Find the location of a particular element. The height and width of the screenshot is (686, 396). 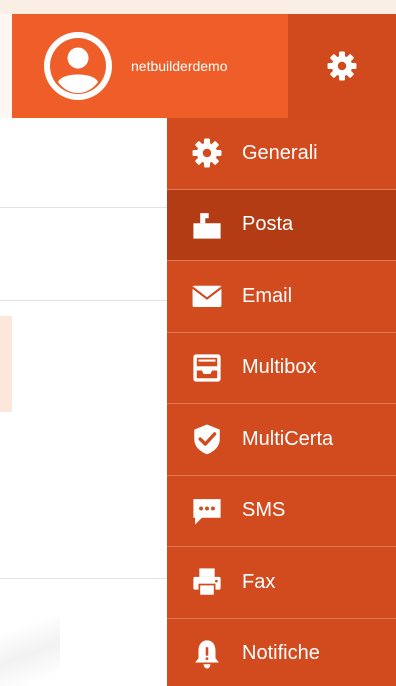

menu-item-label: Posta is located at coordinates (268, 224).